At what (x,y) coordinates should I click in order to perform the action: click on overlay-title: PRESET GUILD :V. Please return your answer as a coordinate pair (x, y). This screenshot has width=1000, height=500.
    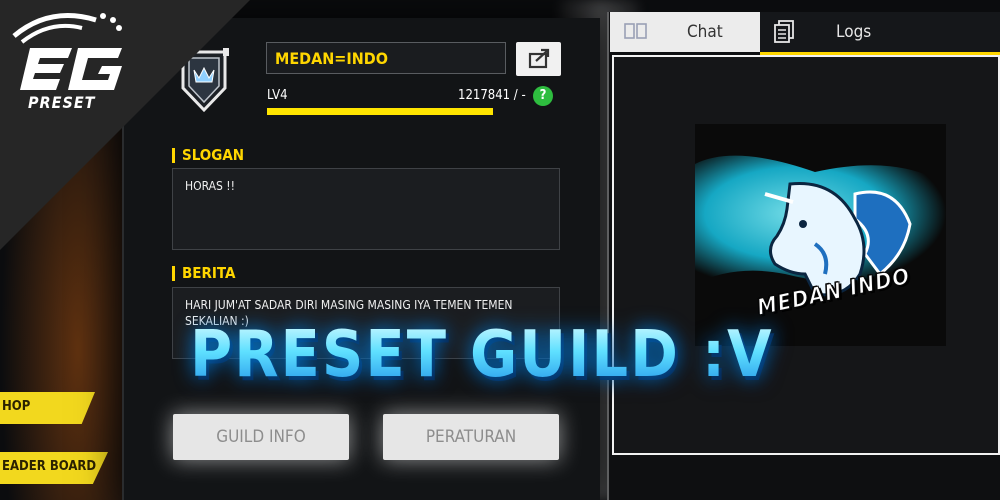
    Looking at the image, I should click on (482, 355).